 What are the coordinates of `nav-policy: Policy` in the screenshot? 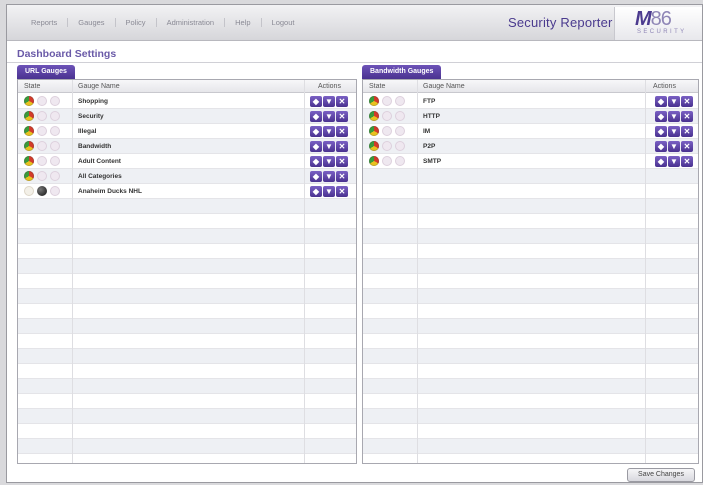 It's located at (136, 22).